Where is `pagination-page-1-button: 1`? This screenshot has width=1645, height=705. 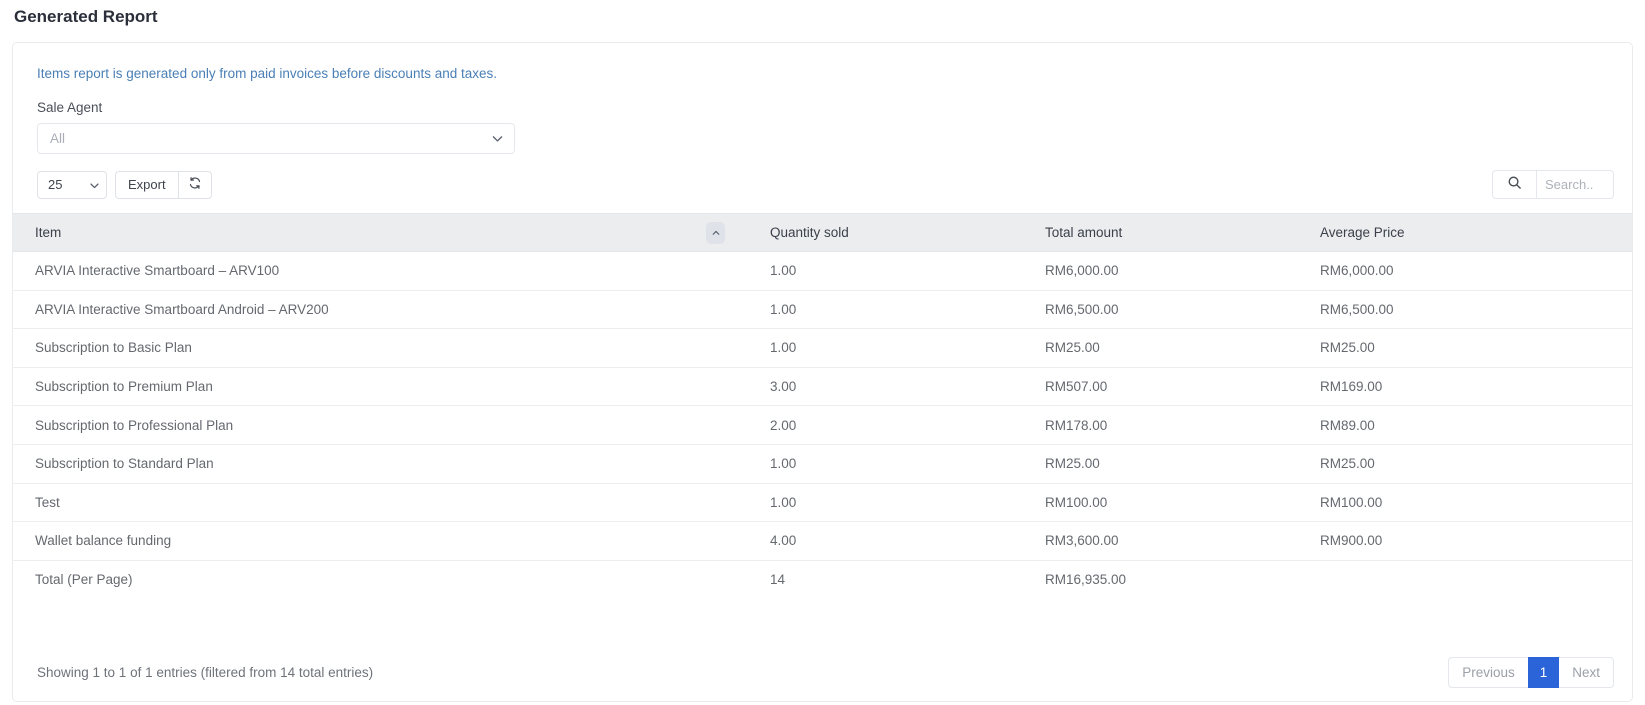
pagination-page-1-button: 1 is located at coordinates (1543, 672).